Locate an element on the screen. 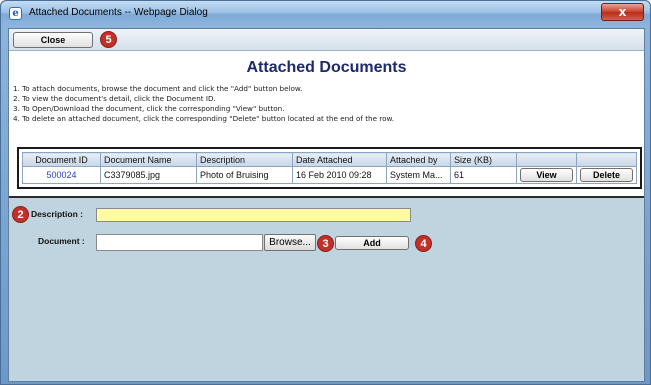  add-button: Add is located at coordinates (372, 243).